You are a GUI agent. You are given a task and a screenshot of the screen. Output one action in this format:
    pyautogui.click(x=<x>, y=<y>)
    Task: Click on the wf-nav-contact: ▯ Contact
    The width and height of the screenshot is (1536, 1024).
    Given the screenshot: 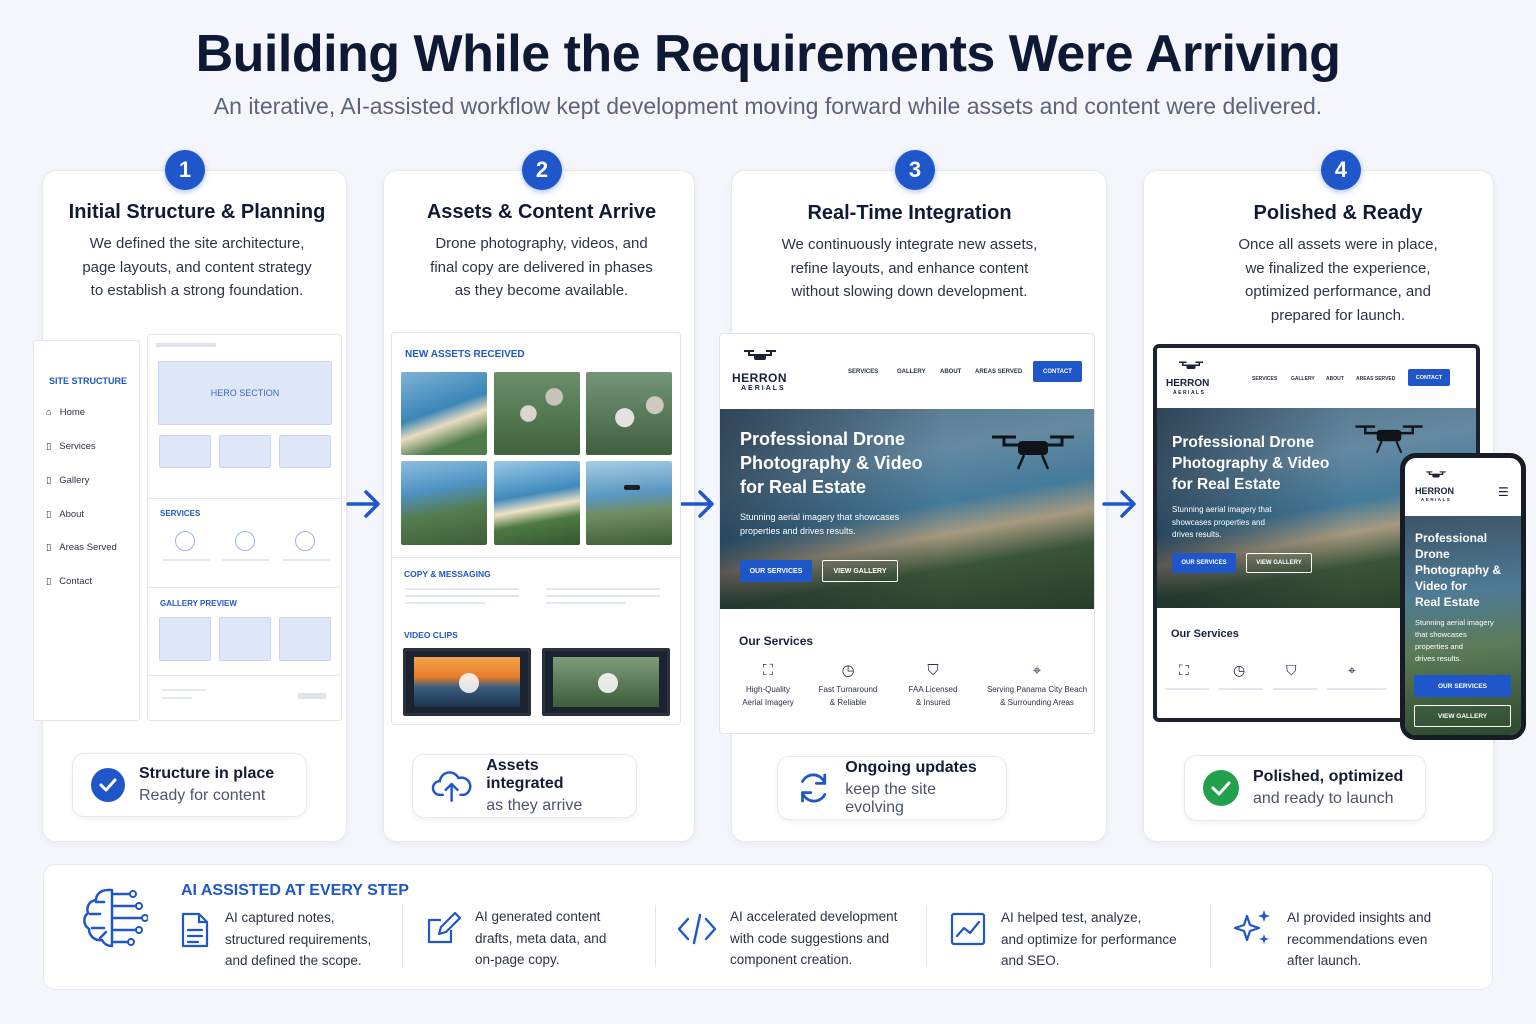 What is the action you would take?
    pyautogui.click(x=69, y=581)
    